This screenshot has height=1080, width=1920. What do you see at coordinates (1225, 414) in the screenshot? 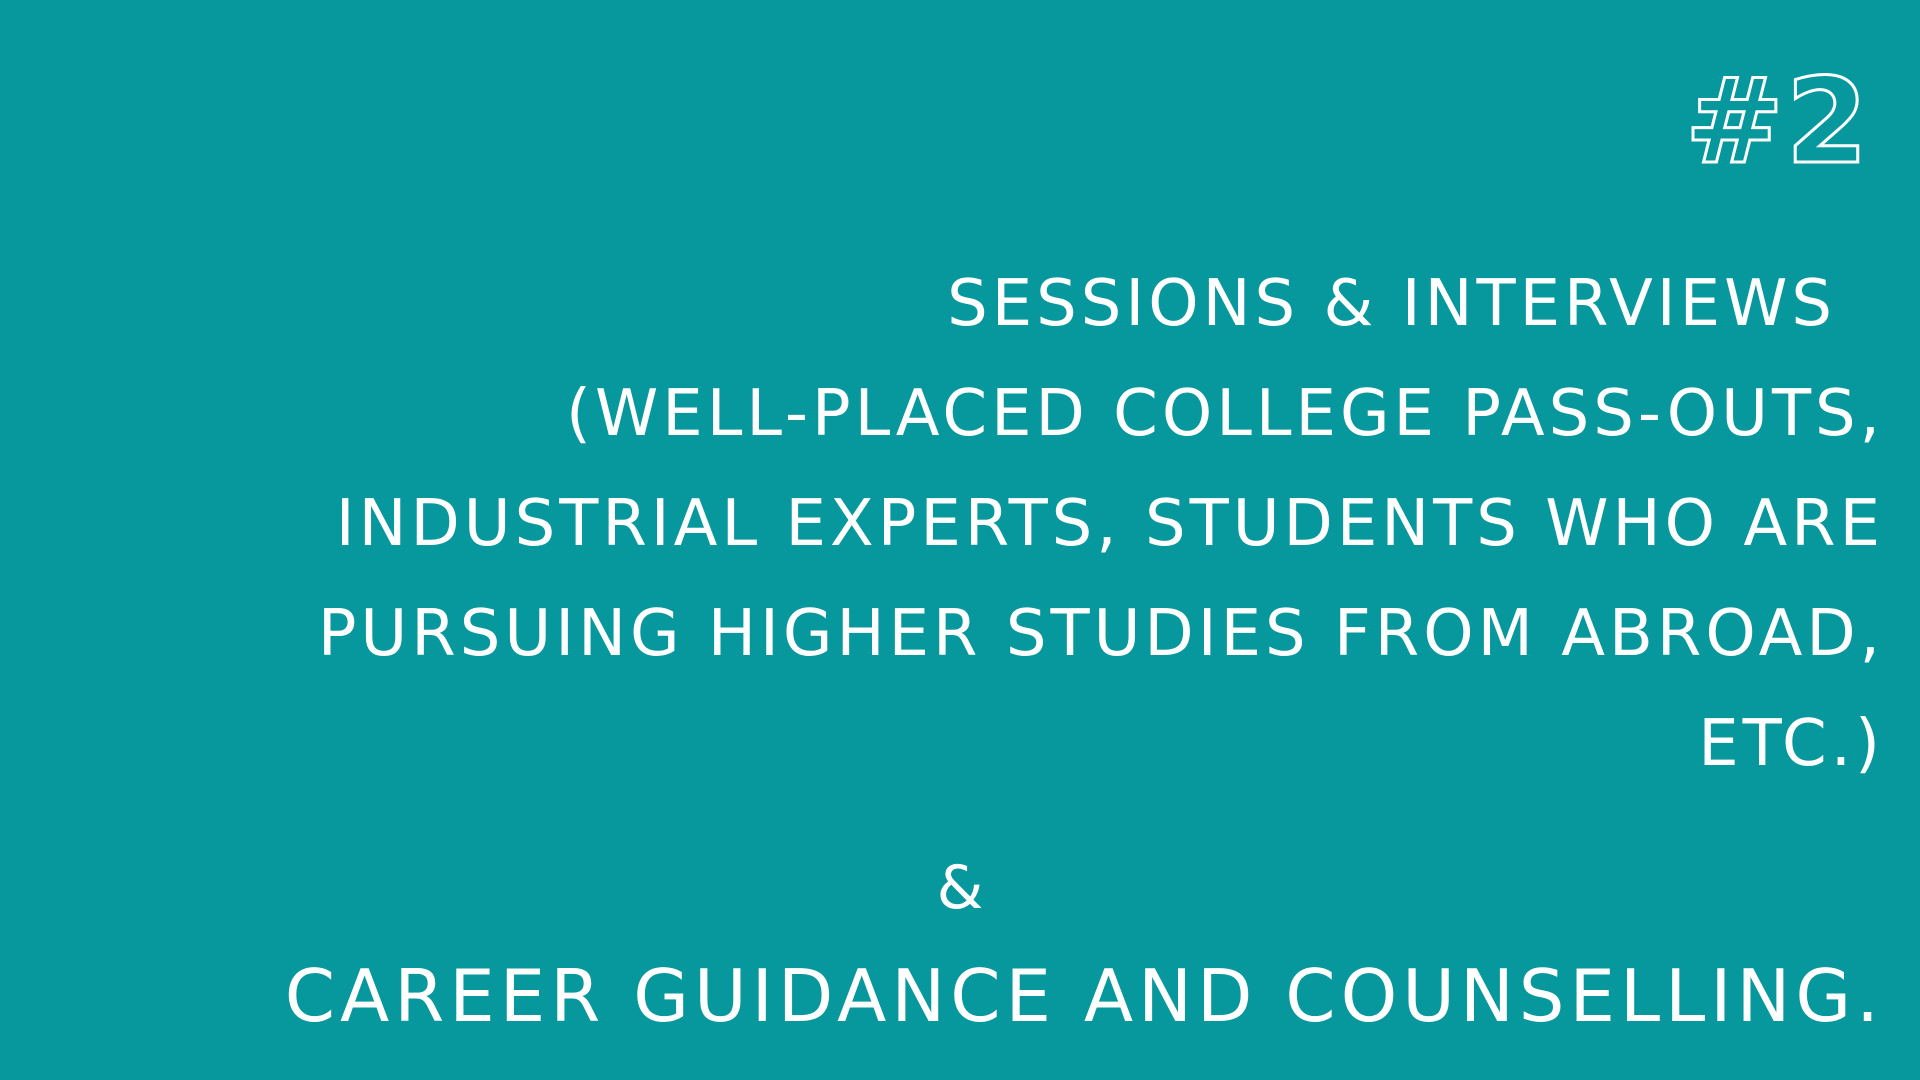
I see `detail-line-1: (WELL-PLACED COLLEGE PASS-OUTS,` at bounding box center [1225, 414].